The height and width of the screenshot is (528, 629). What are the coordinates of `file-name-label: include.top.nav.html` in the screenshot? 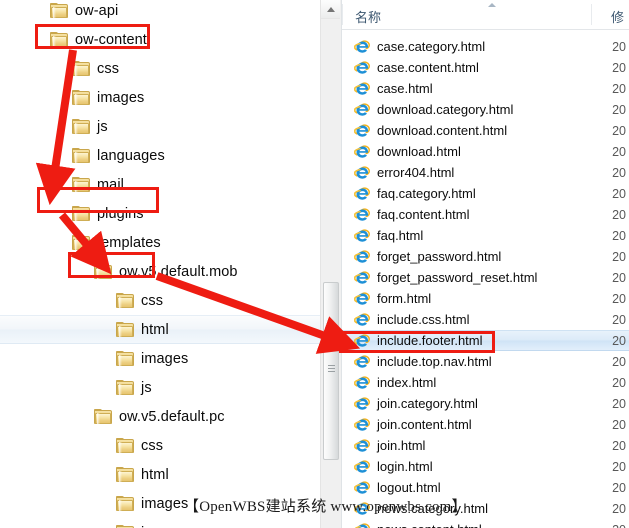 It's located at (434, 361).